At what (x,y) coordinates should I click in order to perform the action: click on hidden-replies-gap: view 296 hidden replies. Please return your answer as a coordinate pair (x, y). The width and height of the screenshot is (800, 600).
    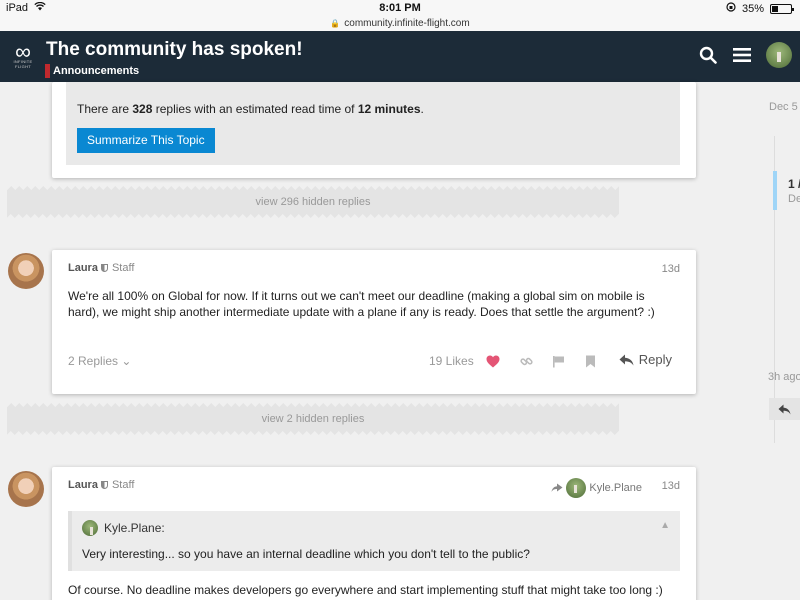
    Looking at the image, I should click on (313, 202).